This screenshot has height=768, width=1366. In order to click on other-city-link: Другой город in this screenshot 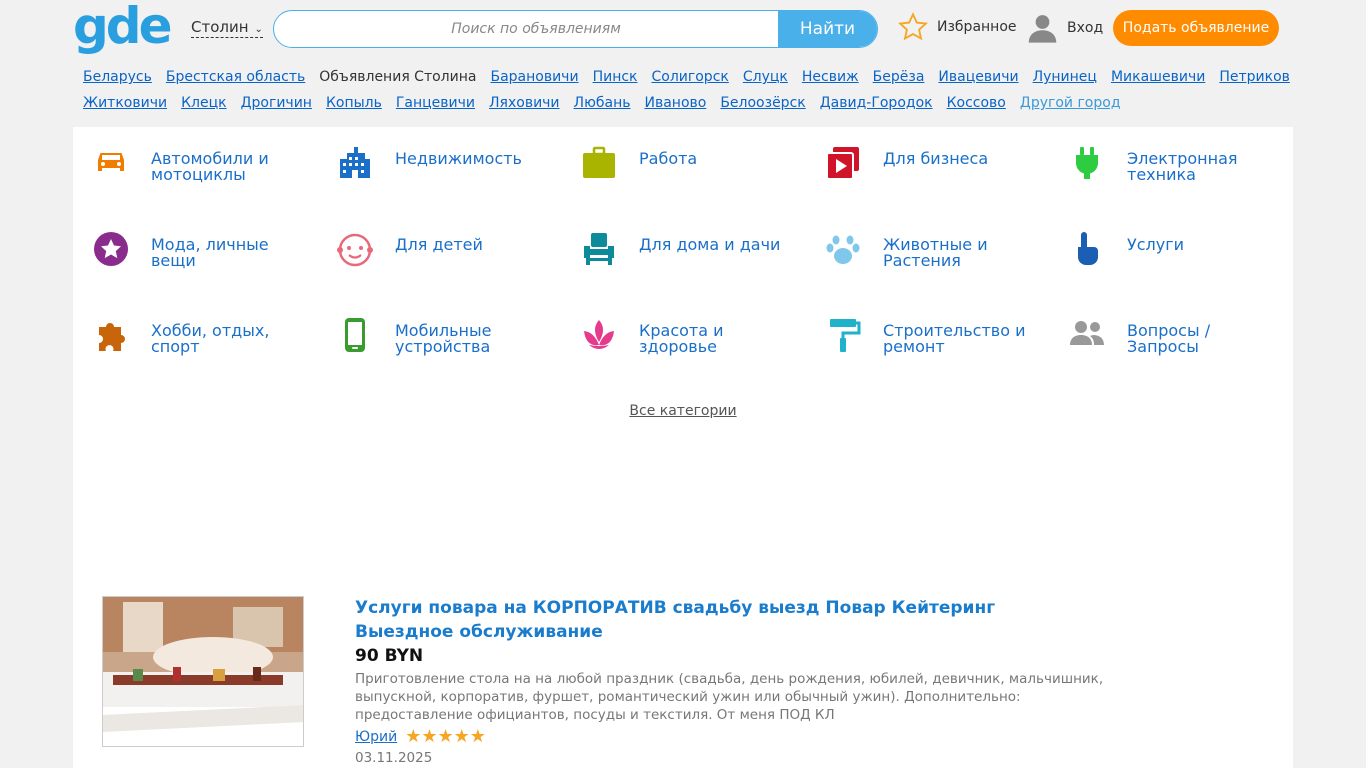, I will do `click(1070, 103)`.